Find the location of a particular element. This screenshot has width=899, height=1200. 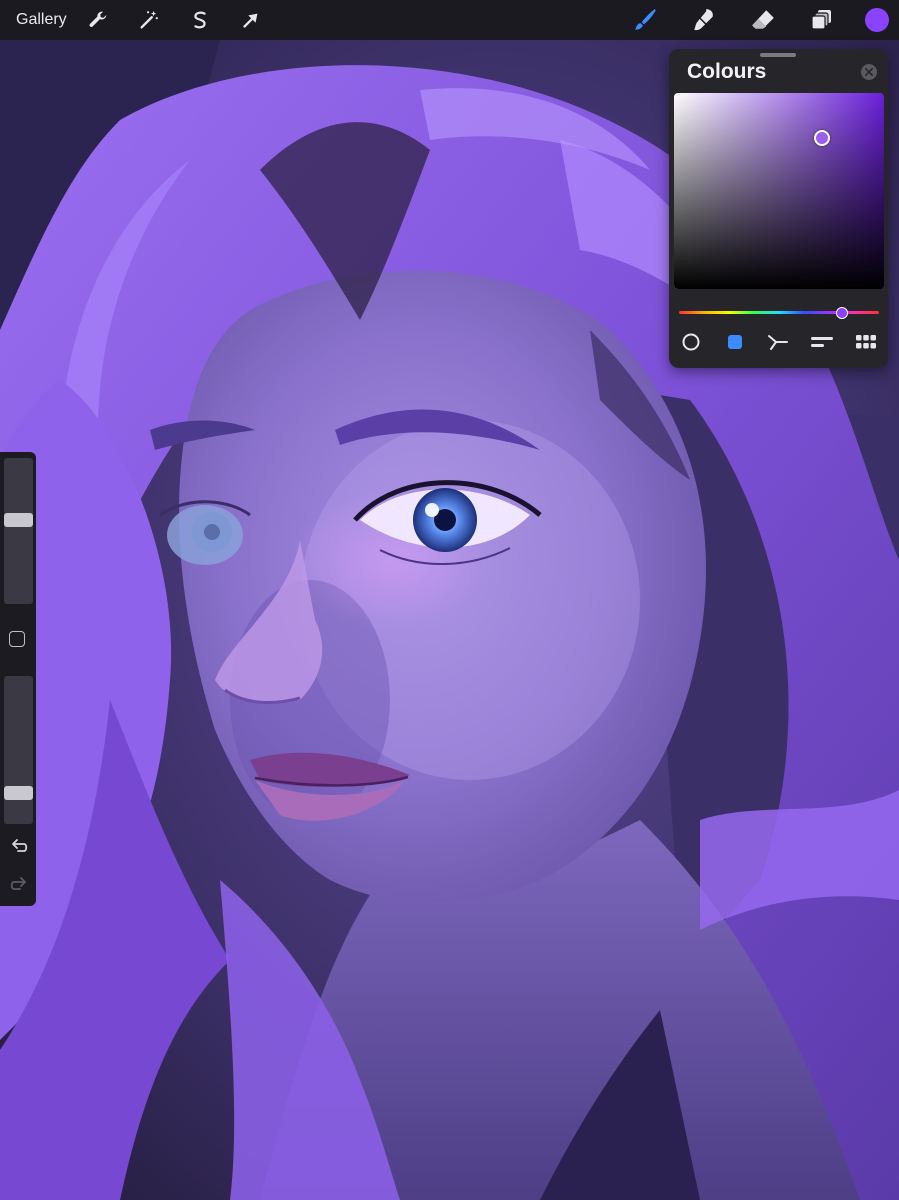

harmony-icon is located at coordinates (778, 342).